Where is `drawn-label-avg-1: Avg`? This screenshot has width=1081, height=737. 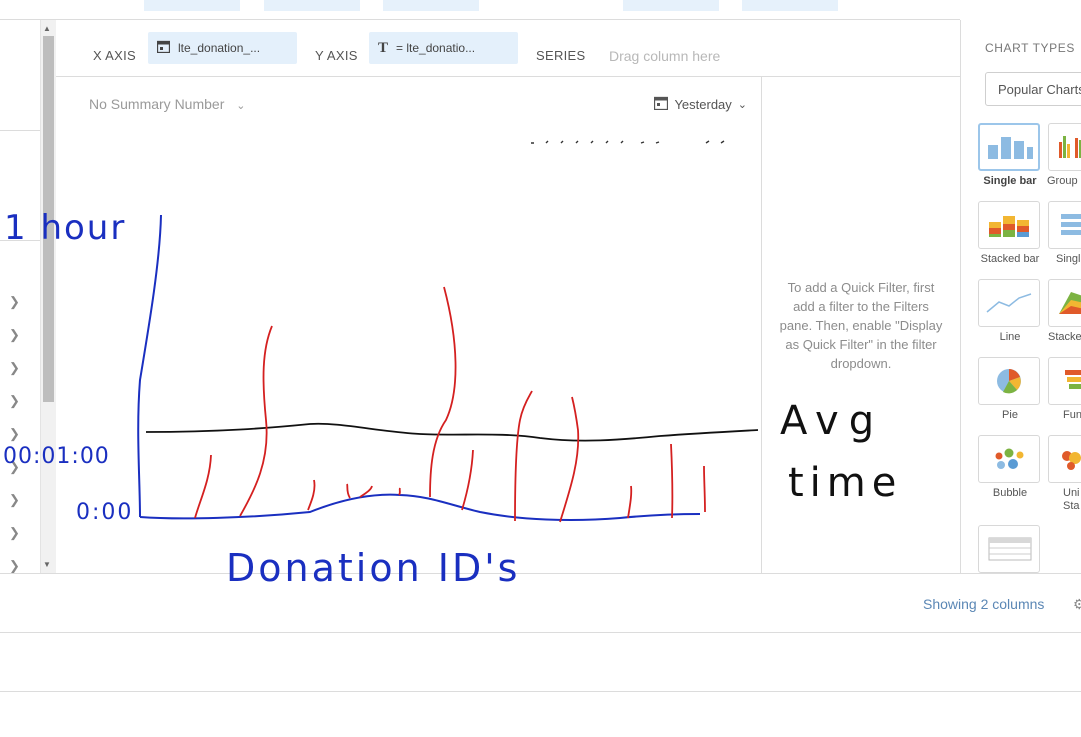
drawn-label-avg-1: Avg is located at coordinates (832, 421).